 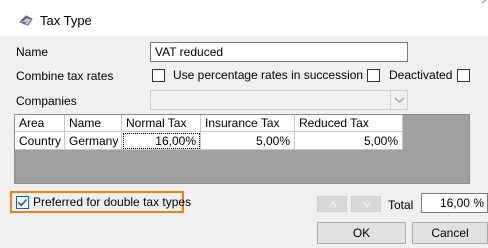 What do you see at coordinates (248, 123) in the screenshot?
I see `col-insurance-tax: Insurance Tax` at bounding box center [248, 123].